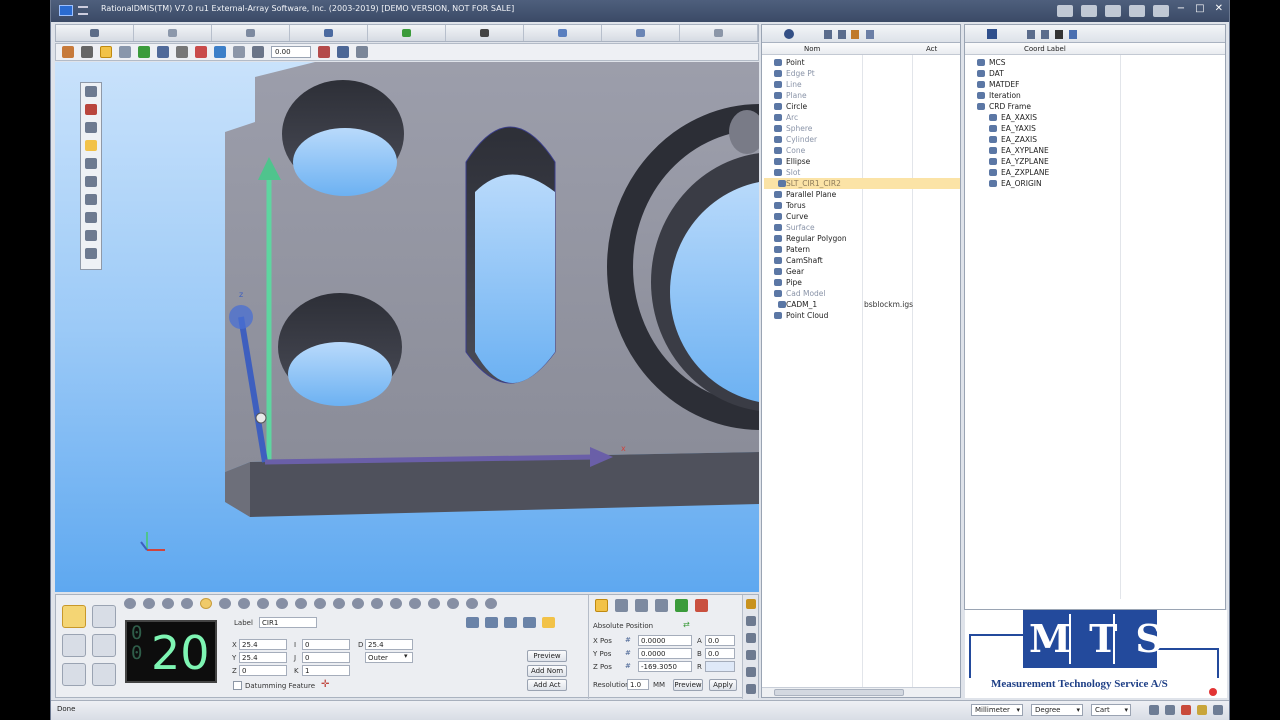  What do you see at coordinates (91, 181) in the screenshot?
I see `probe-tilt-icon` at bounding box center [91, 181].